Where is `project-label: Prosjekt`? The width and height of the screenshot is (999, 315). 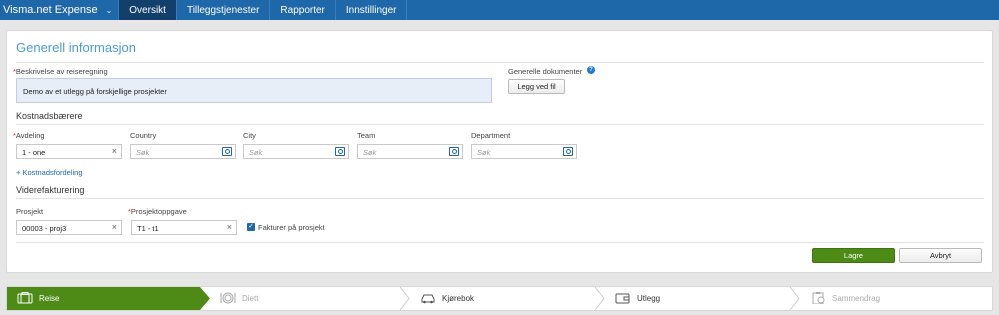
project-label: Prosjekt is located at coordinates (30, 211).